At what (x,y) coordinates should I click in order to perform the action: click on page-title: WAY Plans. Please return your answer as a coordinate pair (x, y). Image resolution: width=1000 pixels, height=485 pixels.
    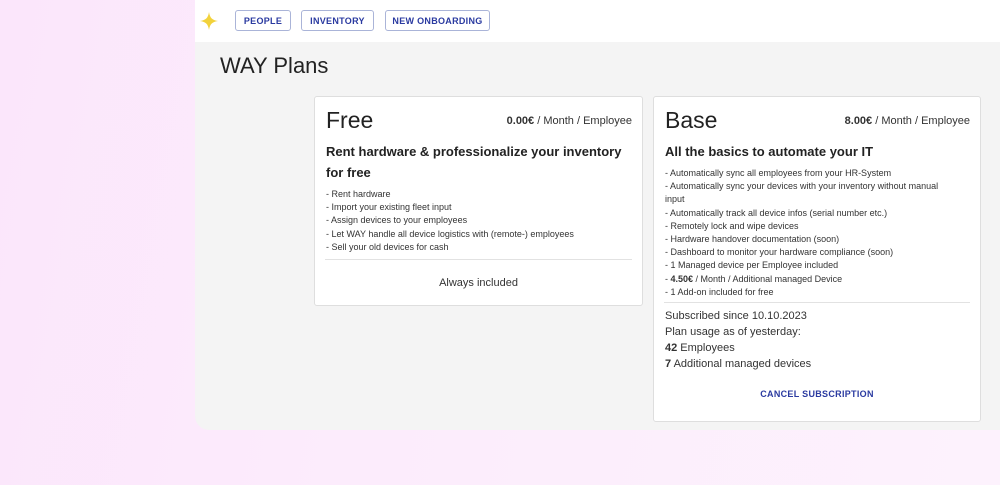
    Looking at the image, I should click on (274, 65).